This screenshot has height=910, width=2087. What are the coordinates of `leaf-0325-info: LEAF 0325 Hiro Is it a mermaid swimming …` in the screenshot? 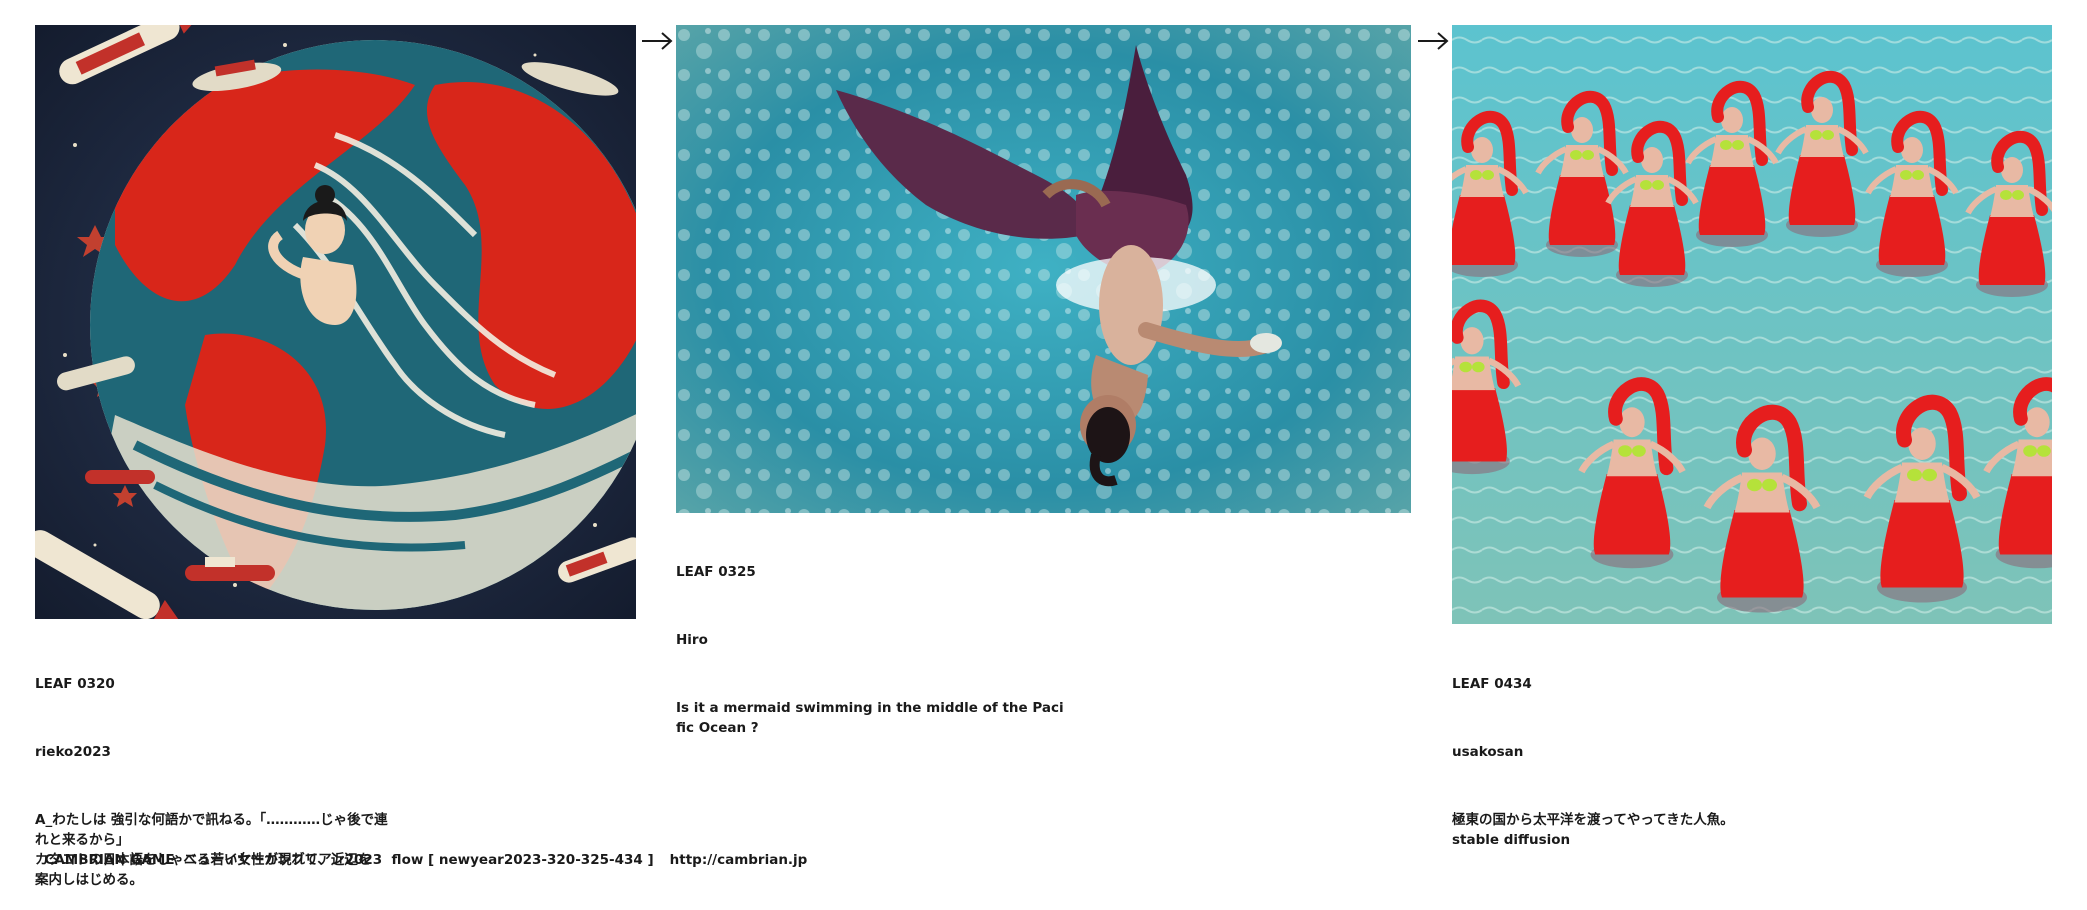 It's located at (876, 640).